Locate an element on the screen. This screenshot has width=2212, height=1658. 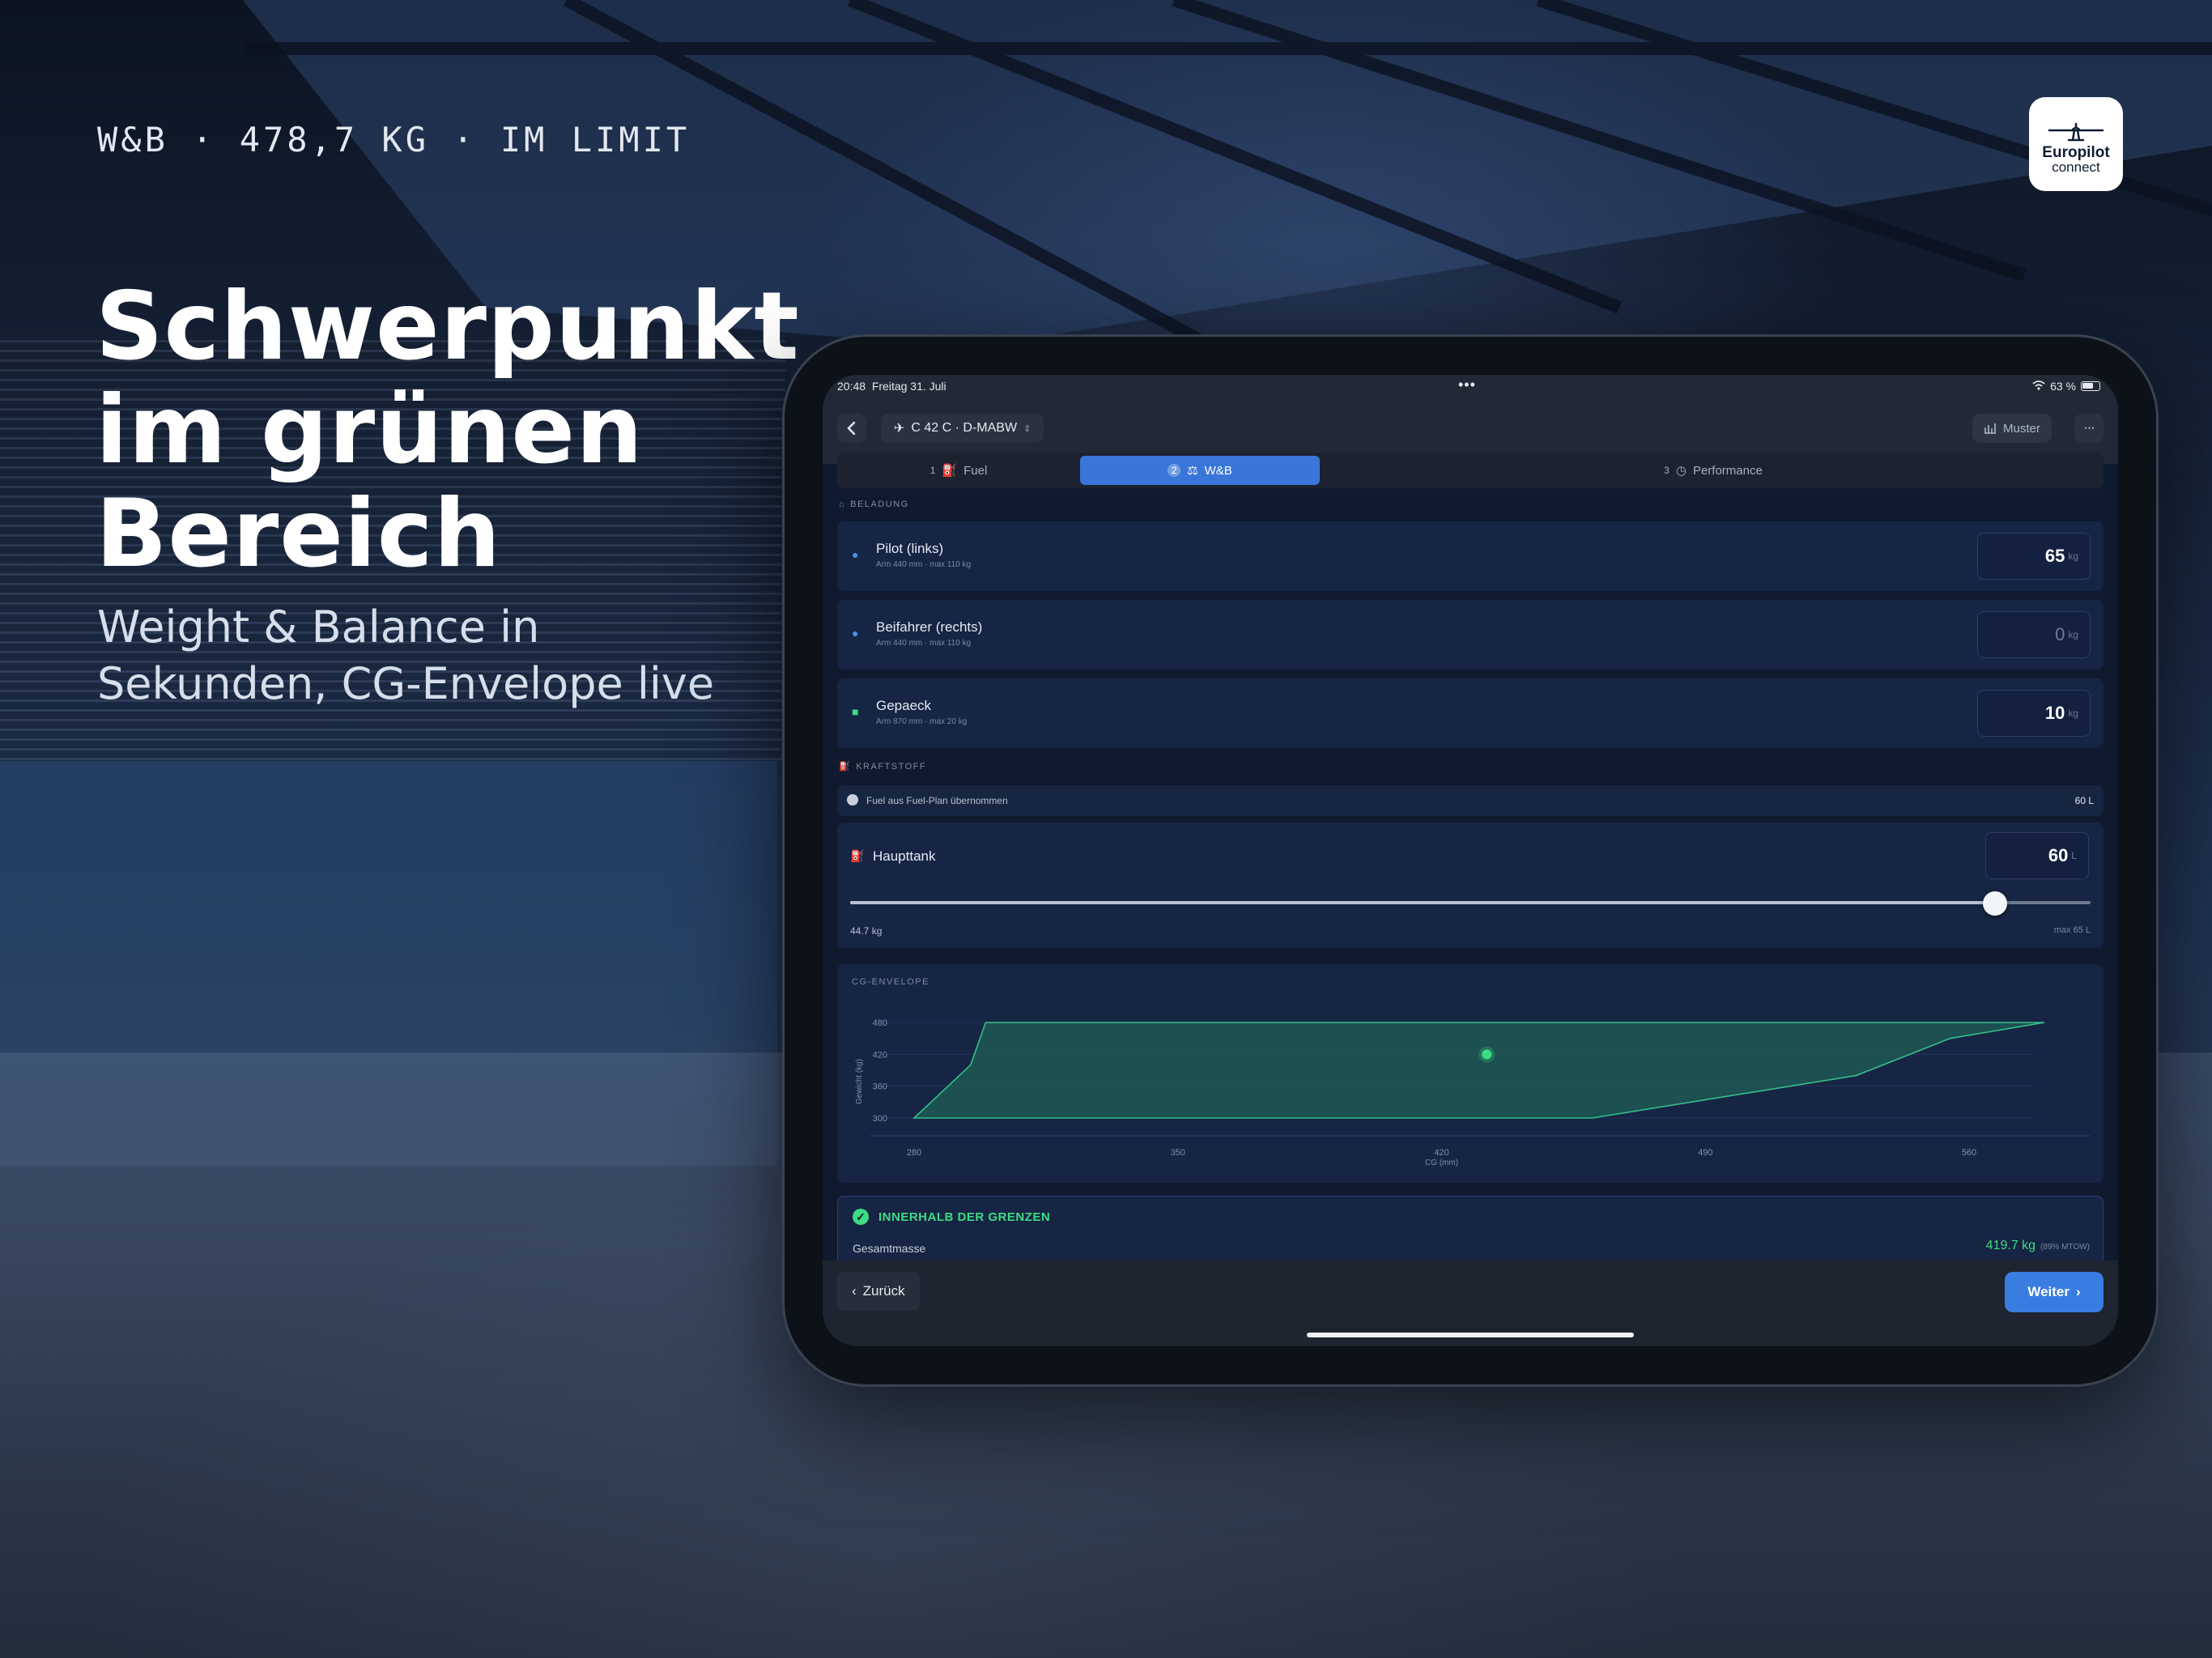
muster-button: Muster is located at coordinates (2012, 428).